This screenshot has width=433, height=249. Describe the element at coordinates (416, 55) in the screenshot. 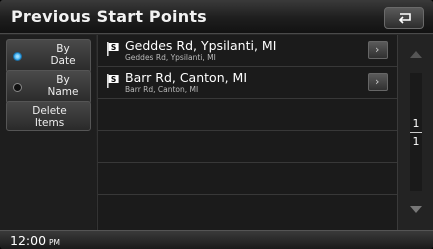

I see `scroll-up-button` at that location.